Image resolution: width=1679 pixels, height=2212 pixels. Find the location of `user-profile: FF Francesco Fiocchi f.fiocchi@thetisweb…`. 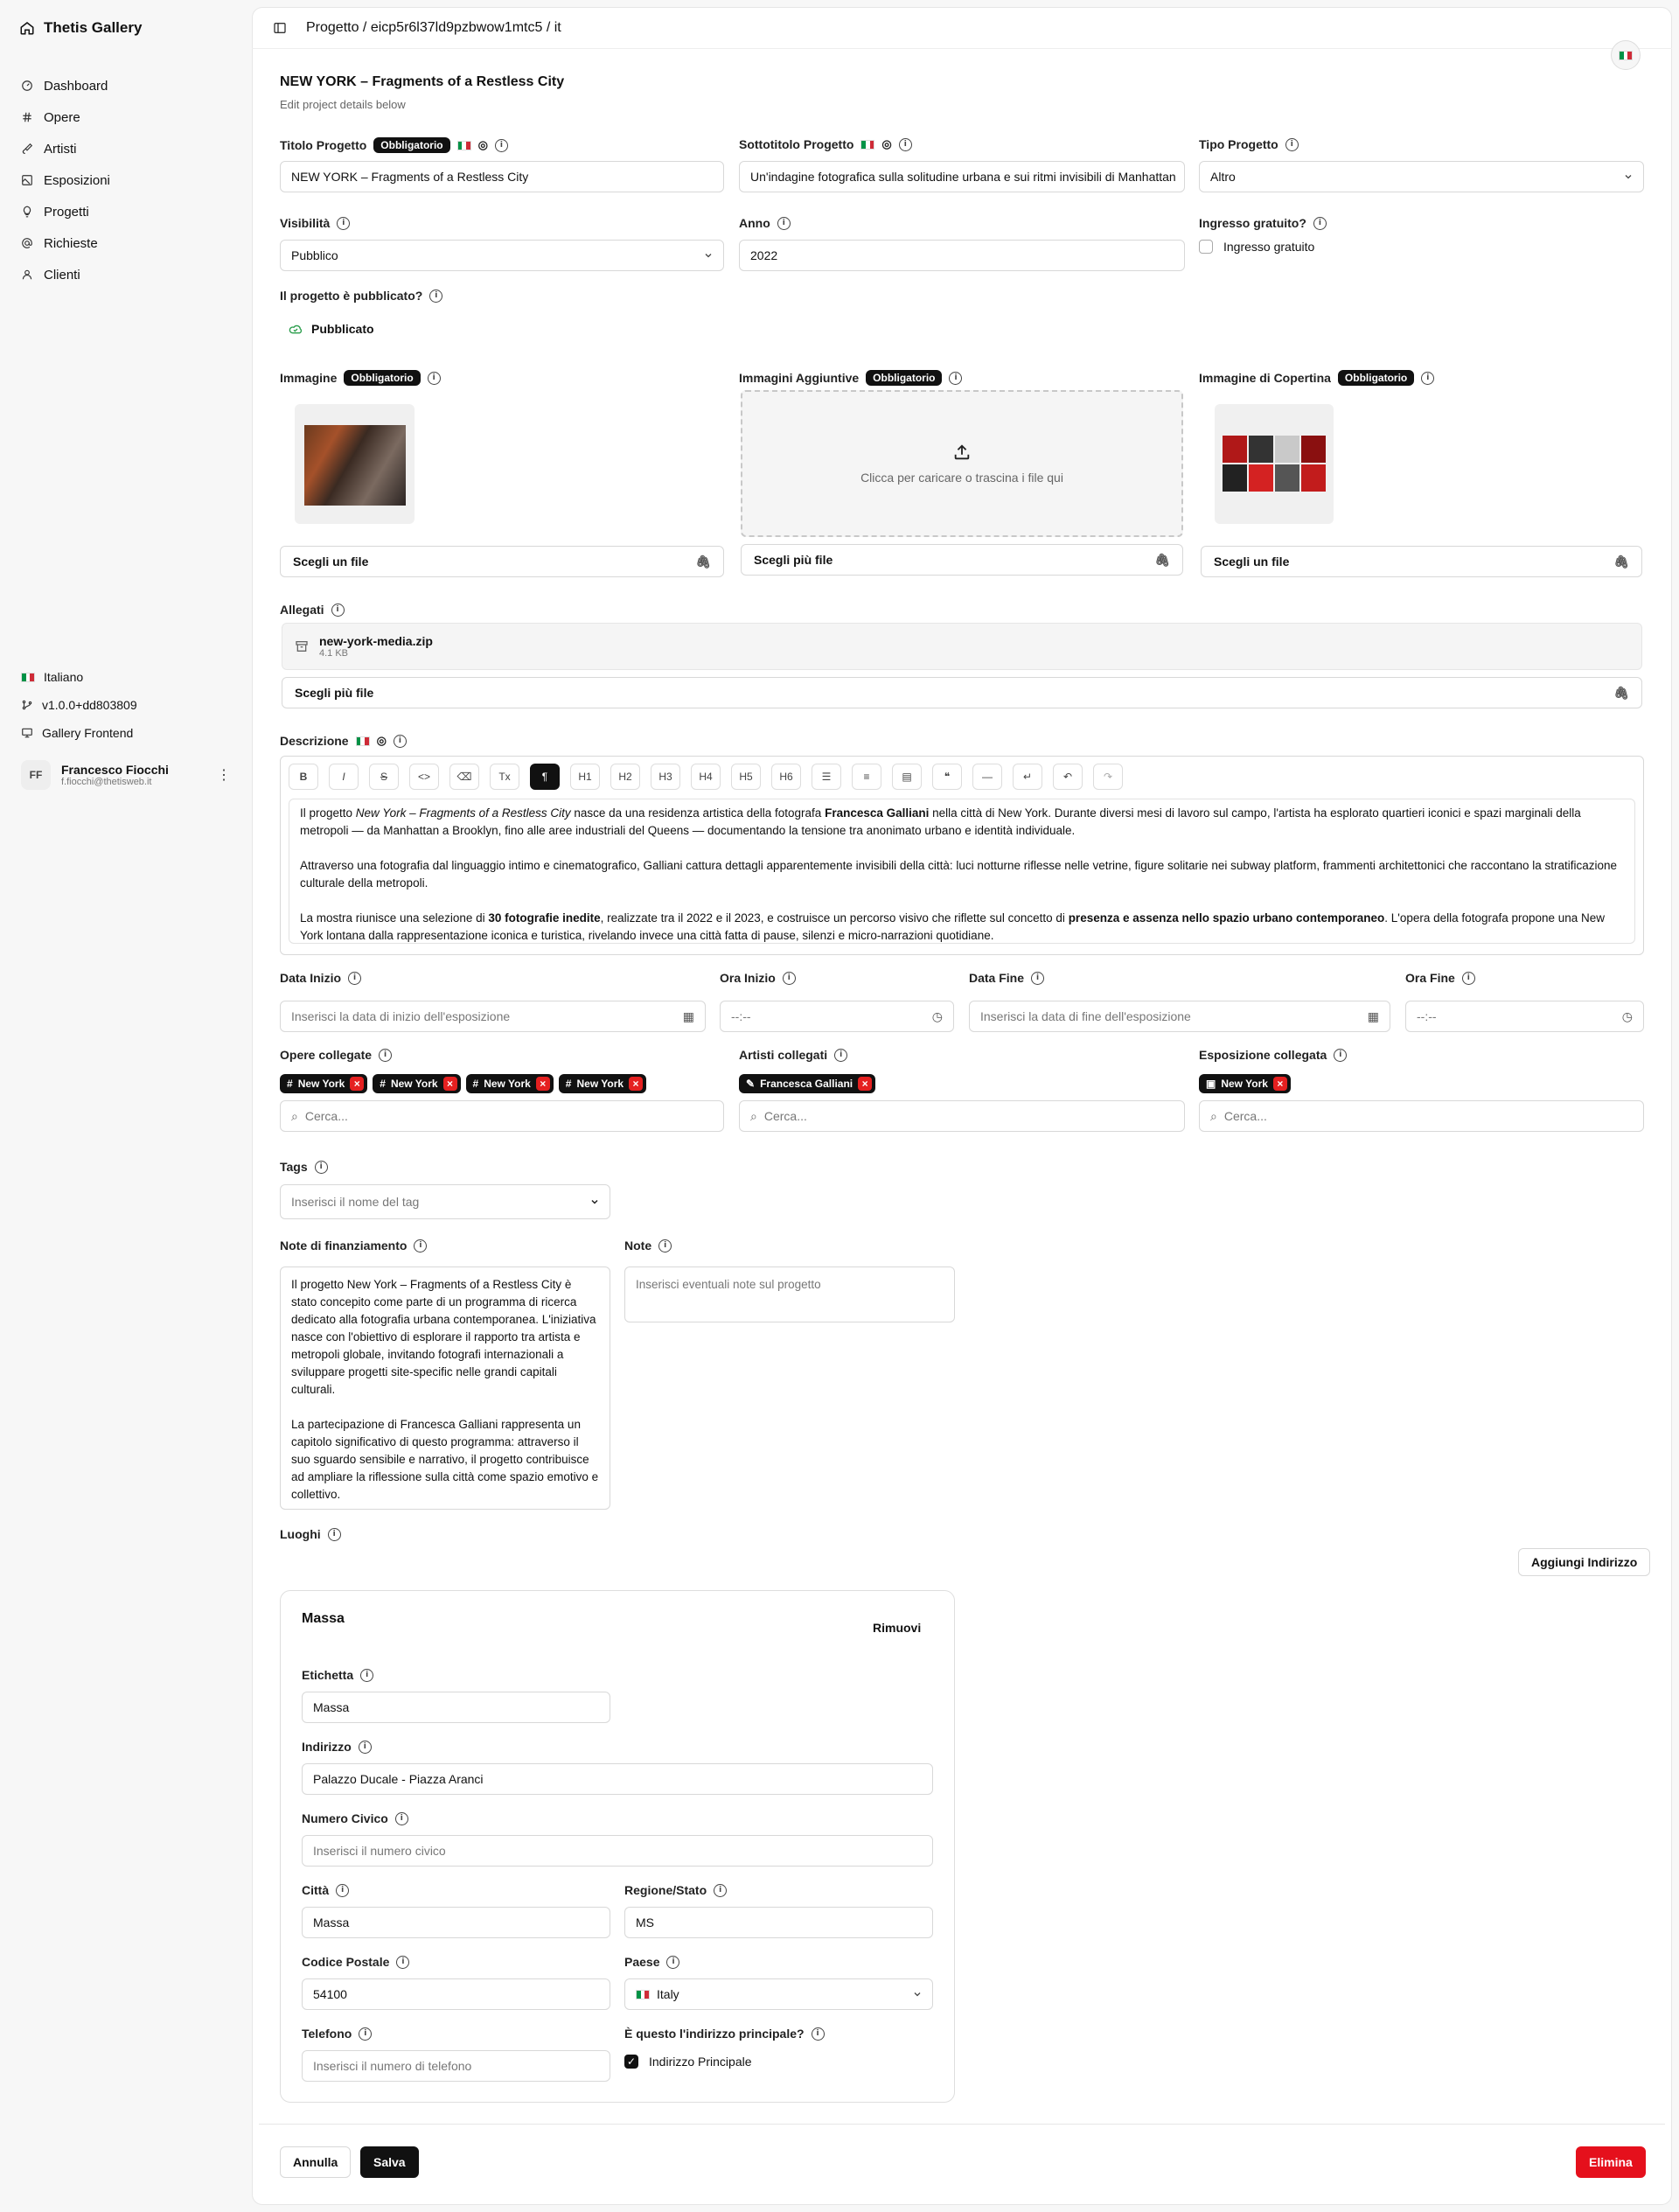

user-profile: FF Francesco Fiocchi f.fiocchi@thetisweb… is located at coordinates (126, 775).